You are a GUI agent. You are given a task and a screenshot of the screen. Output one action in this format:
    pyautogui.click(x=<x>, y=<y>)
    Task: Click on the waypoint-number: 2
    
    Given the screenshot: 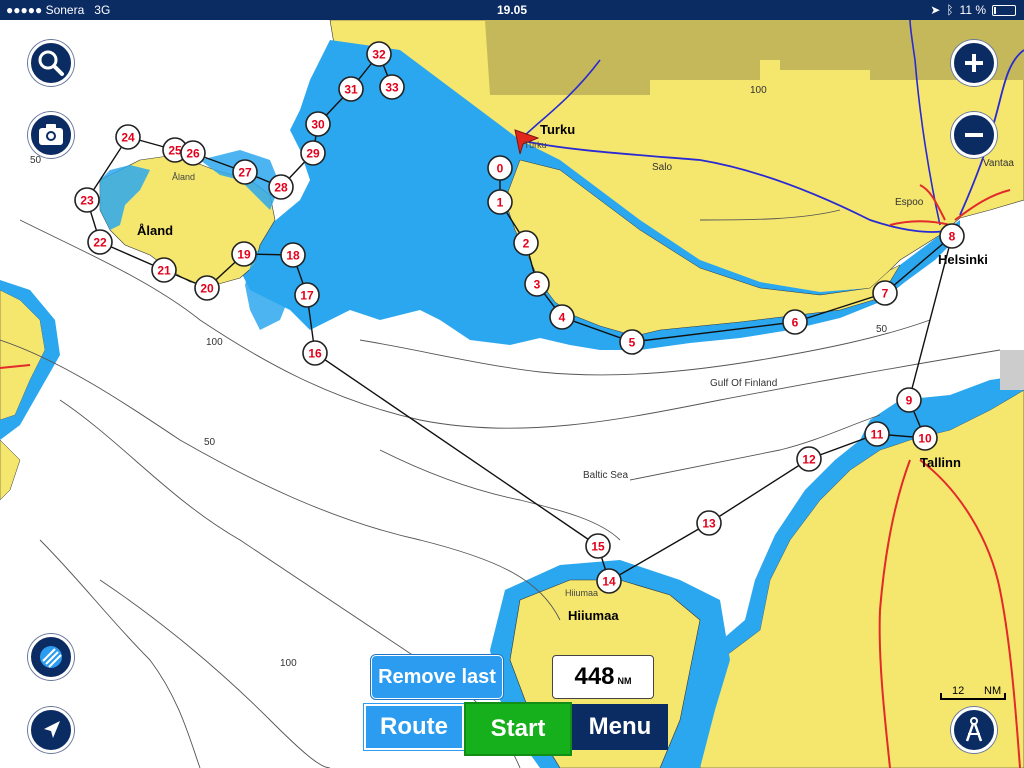 What is the action you would take?
    pyautogui.click(x=526, y=244)
    